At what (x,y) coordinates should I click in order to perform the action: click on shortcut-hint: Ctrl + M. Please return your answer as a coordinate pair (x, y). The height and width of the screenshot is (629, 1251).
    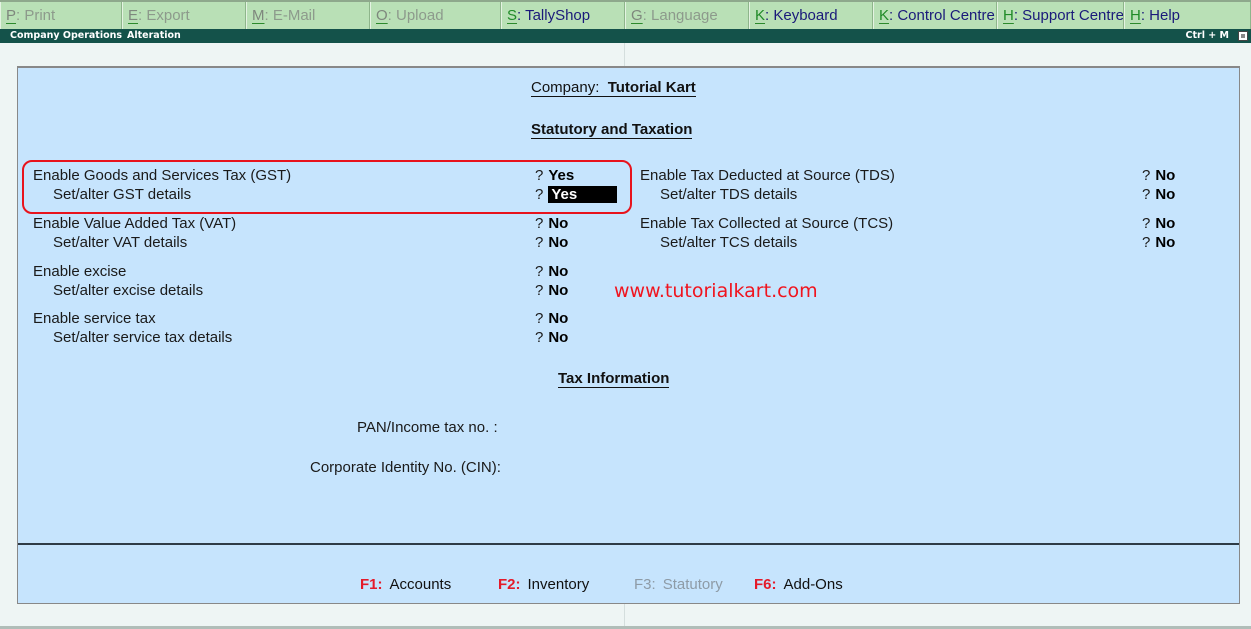
    Looking at the image, I should click on (1207, 35).